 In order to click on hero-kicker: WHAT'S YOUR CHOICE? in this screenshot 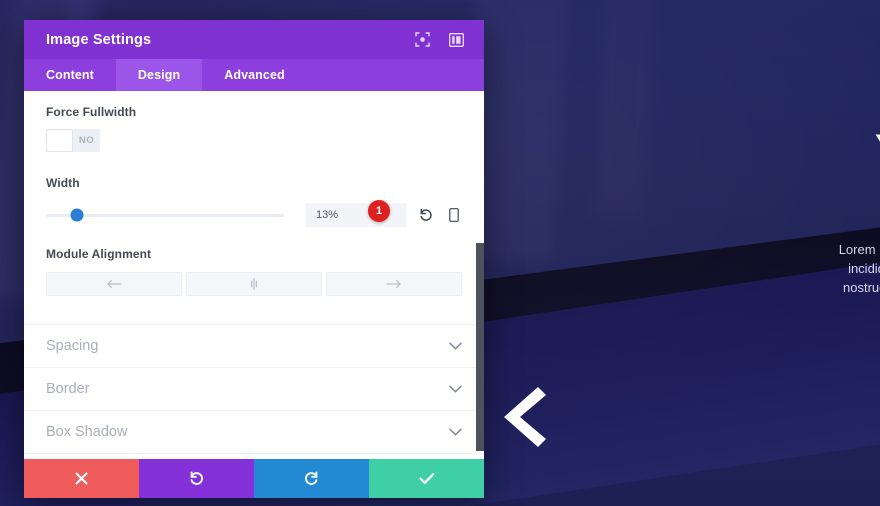, I will do `click(751, 337)`.